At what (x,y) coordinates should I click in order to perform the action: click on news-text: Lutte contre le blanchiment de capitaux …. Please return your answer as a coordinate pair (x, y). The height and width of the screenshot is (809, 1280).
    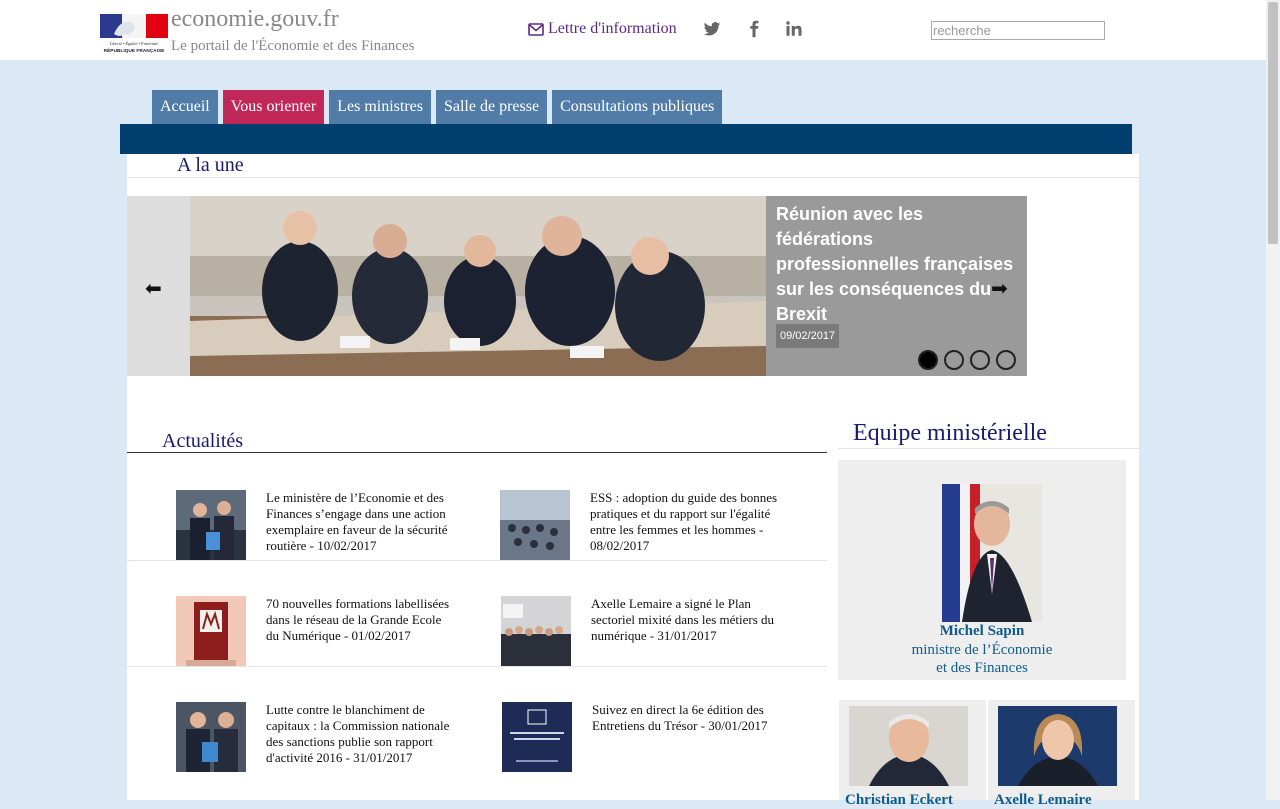
    Looking at the image, I should click on (361, 734).